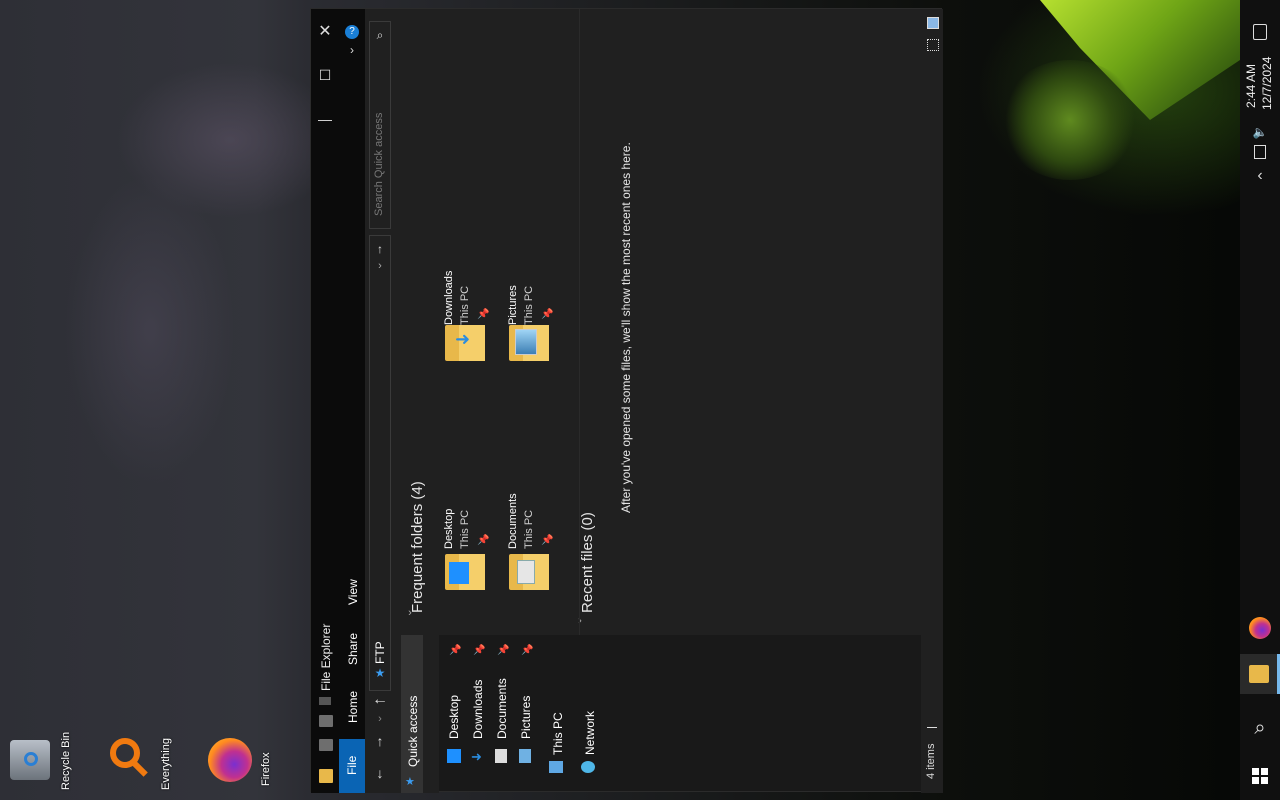 The width and height of the screenshot is (1280, 800). I want to click on title-bar: ✕ ☐ — File Explorer, so click(325, 401).